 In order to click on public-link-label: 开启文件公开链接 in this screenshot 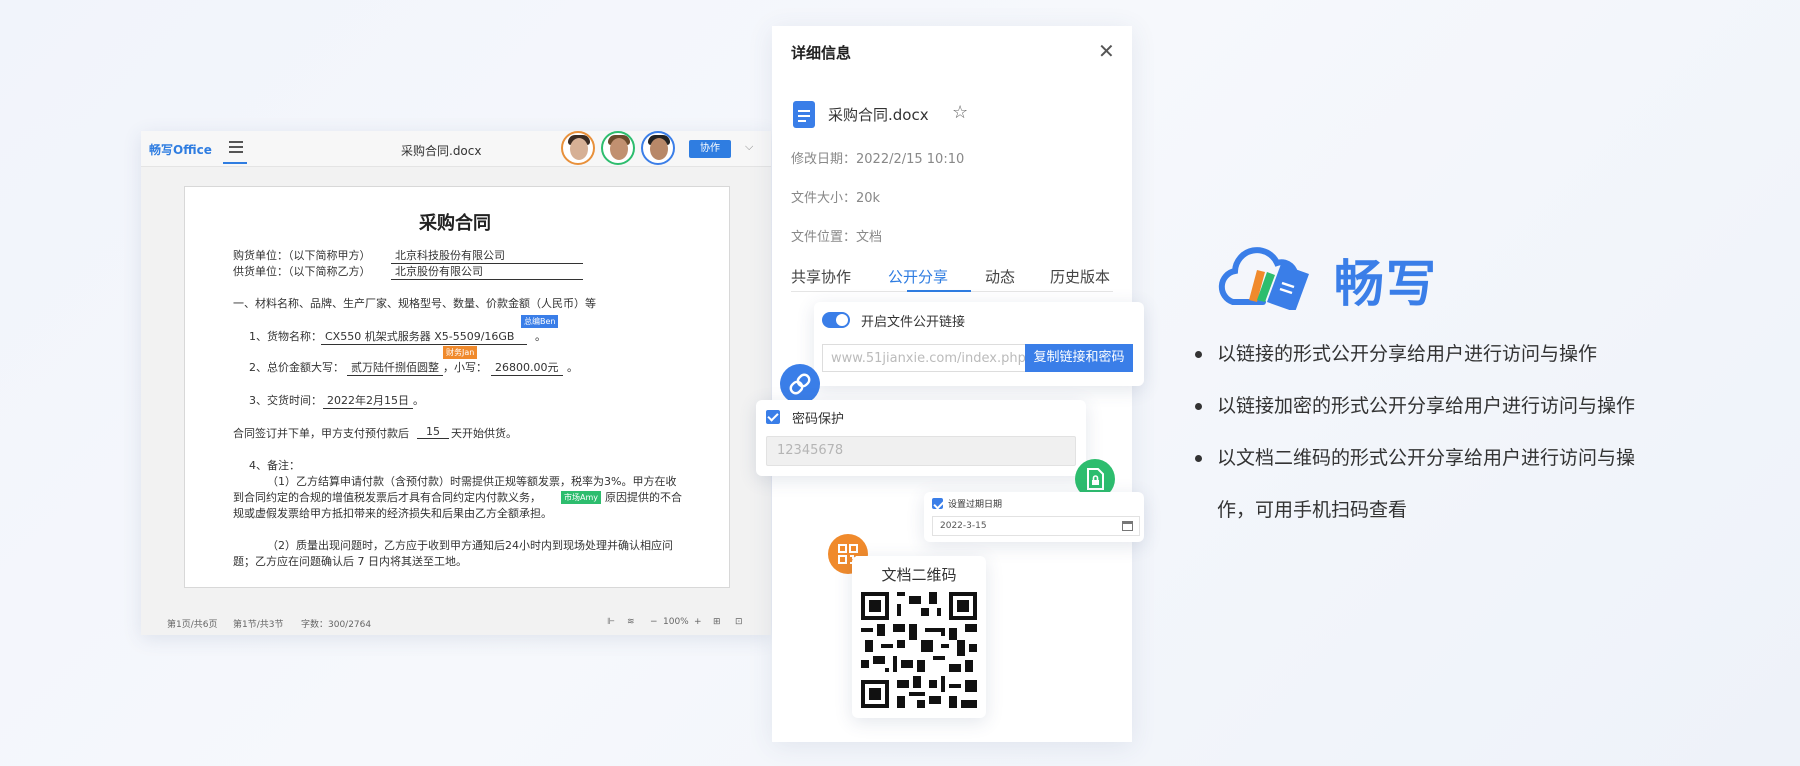, I will do `click(913, 322)`.